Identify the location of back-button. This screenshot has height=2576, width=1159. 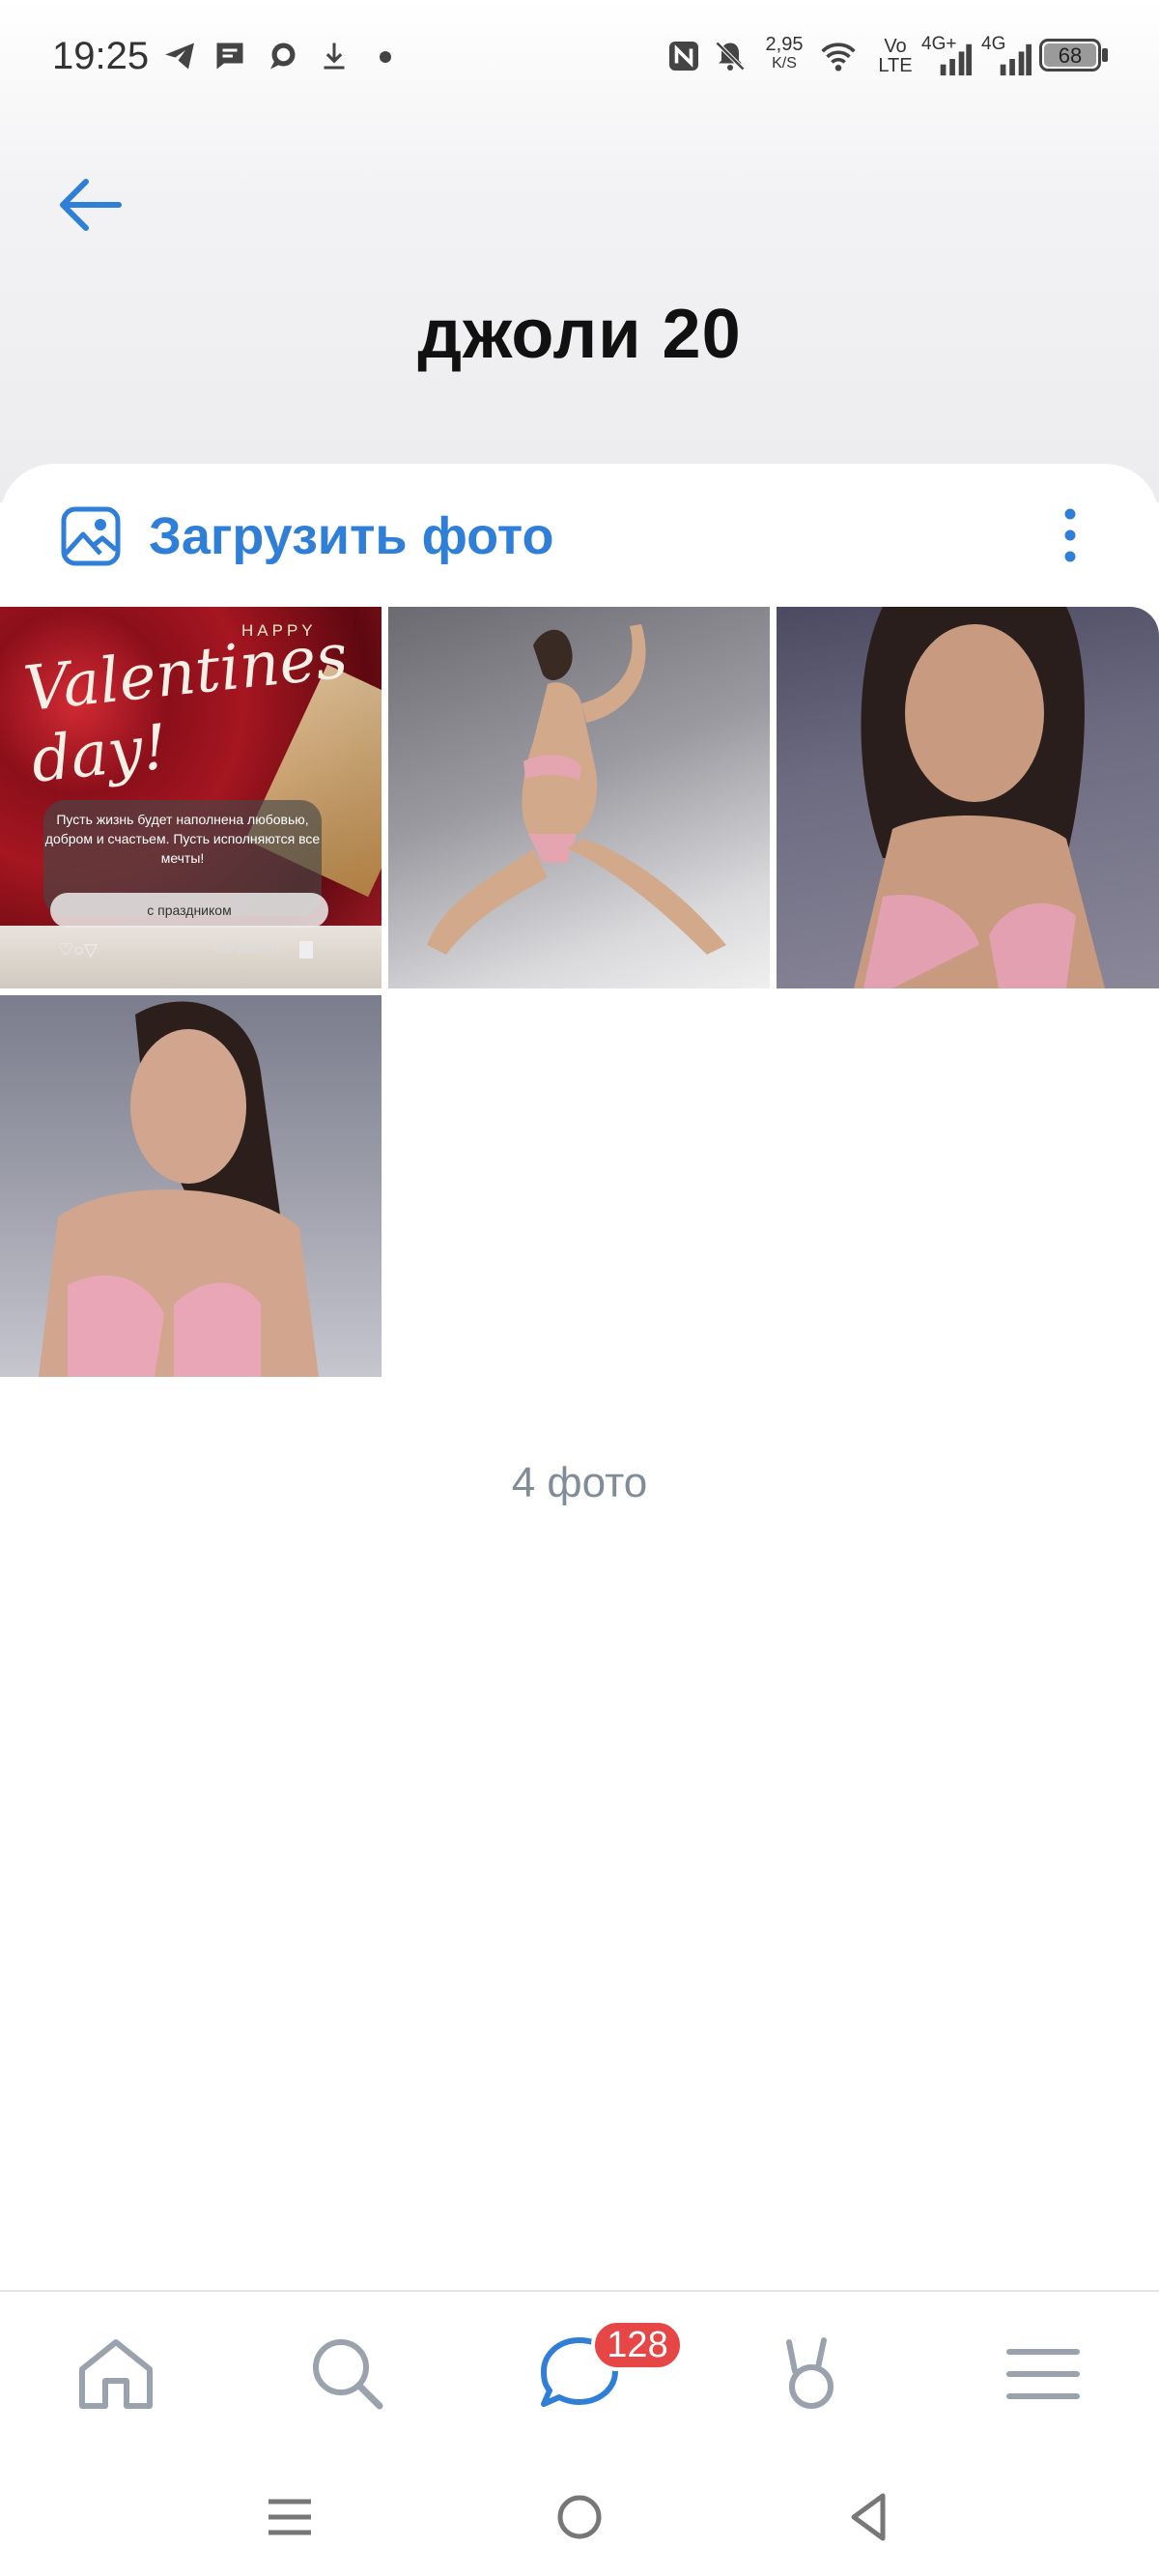
(89, 205).